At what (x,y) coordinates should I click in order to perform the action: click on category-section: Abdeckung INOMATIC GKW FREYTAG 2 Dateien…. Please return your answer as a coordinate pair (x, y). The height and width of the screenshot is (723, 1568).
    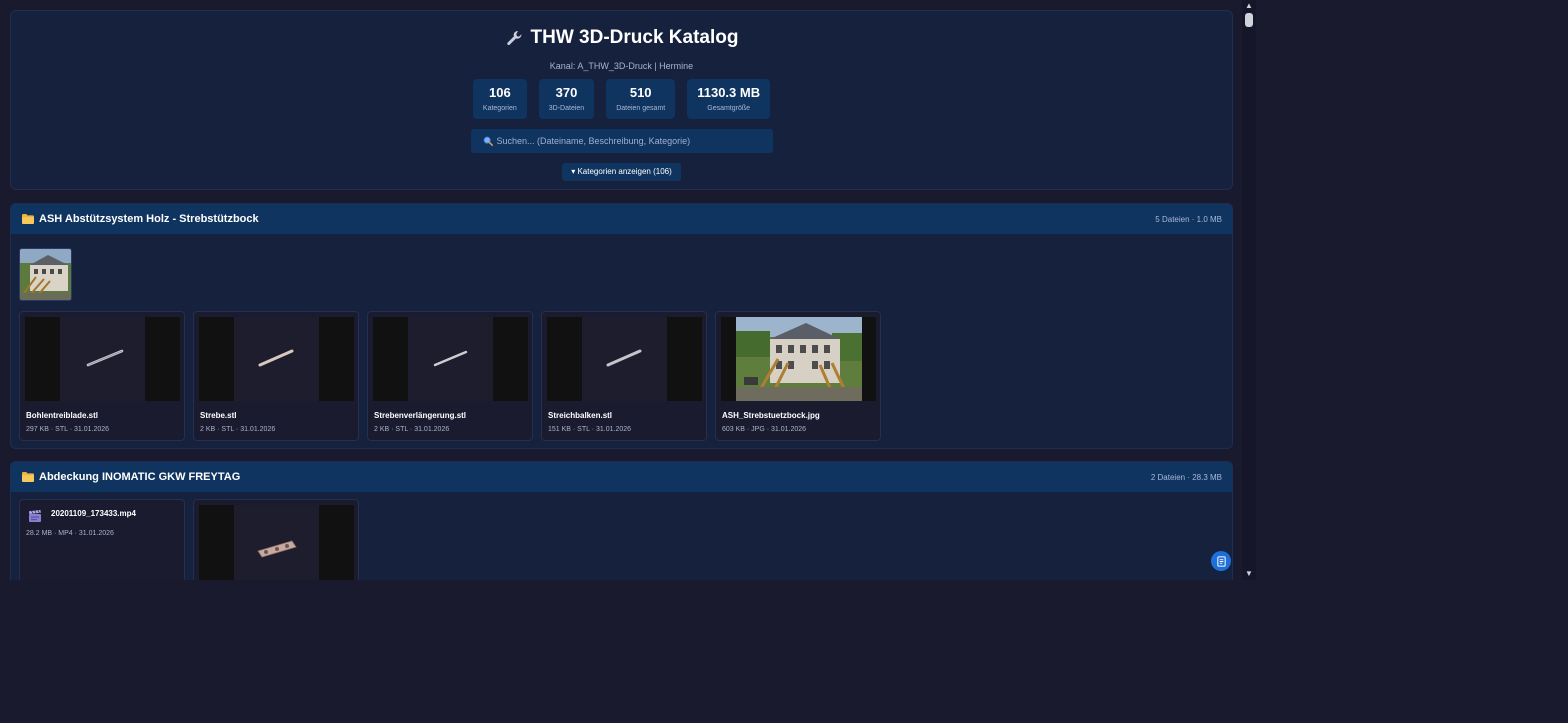
    Looking at the image, I should click on (621, 520).